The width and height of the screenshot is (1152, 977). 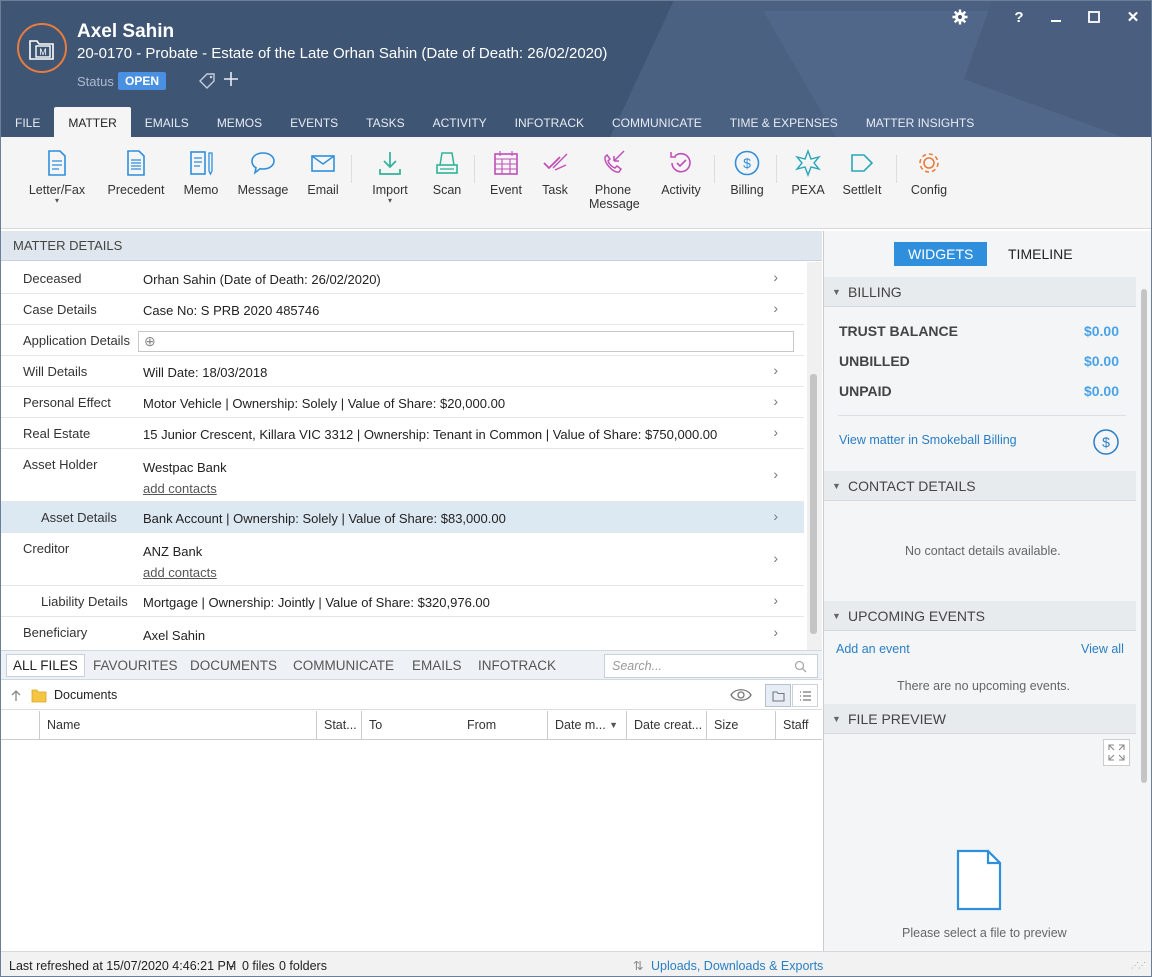 I want to click on column-name: Name, so click(x=178, y=725).